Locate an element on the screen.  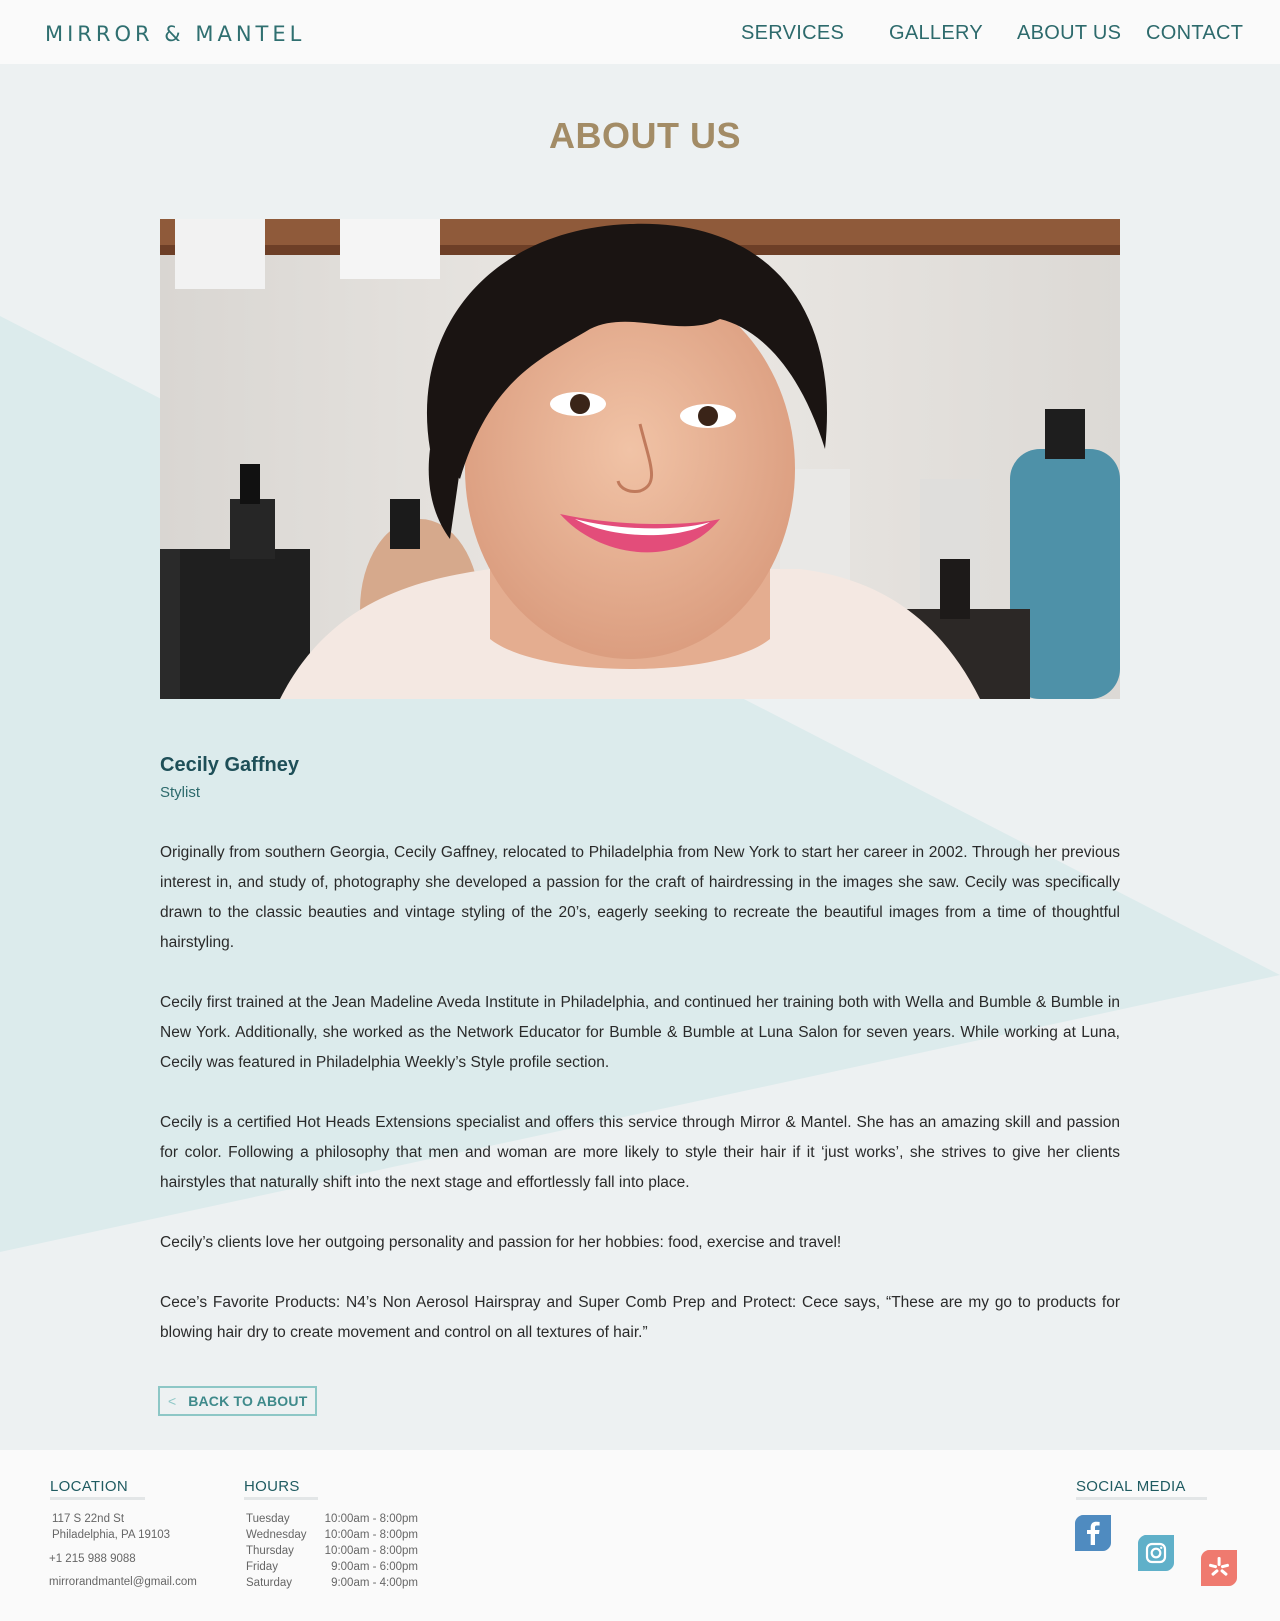
nav-contact: CONTACT is located at coordinates (1194, 33).